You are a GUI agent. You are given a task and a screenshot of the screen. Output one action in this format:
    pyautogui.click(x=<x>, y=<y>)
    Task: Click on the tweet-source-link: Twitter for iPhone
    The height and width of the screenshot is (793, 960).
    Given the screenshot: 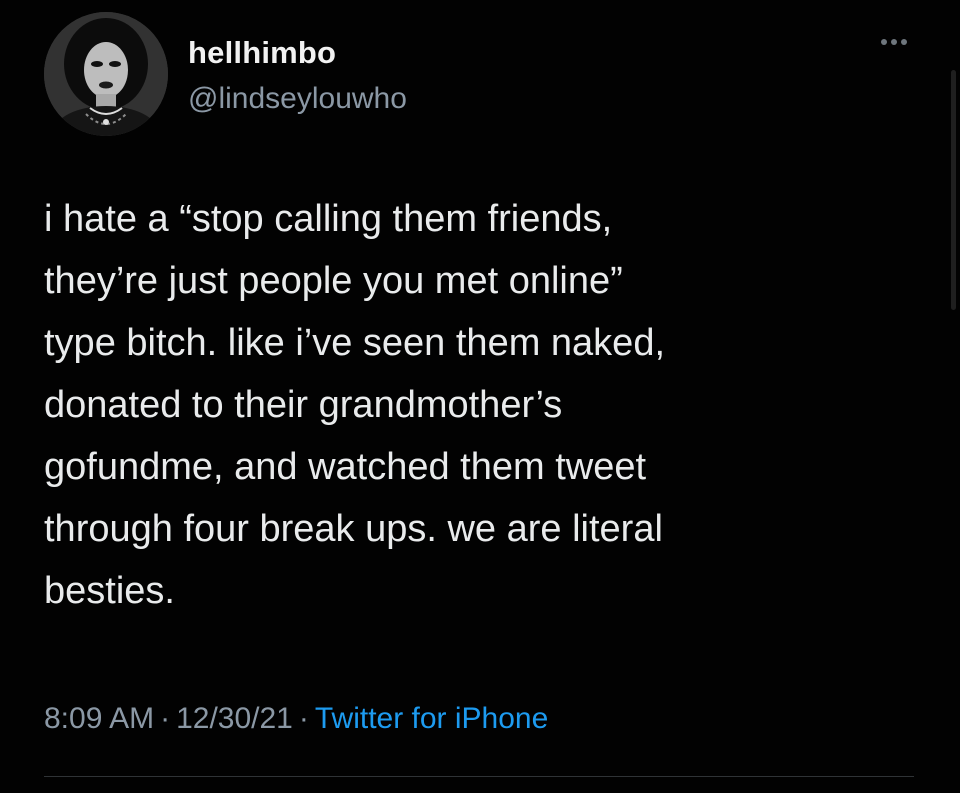 What is the action you would take?
    pyautogui.click(x=431, y=718)
    